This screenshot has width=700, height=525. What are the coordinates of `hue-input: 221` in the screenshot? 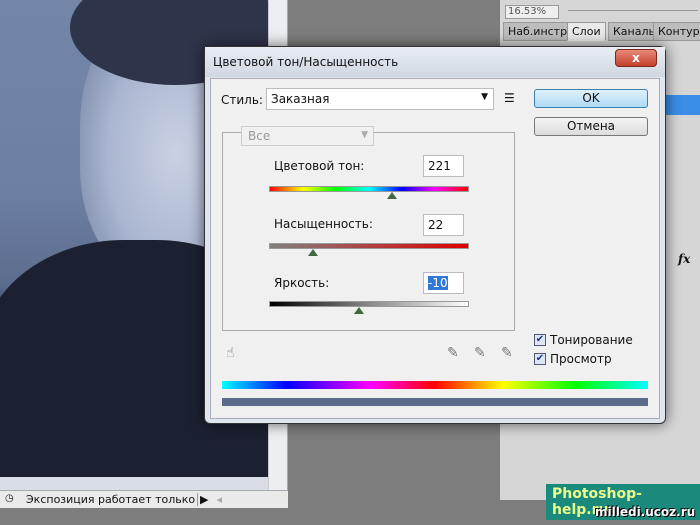 It's located at (443, 166).